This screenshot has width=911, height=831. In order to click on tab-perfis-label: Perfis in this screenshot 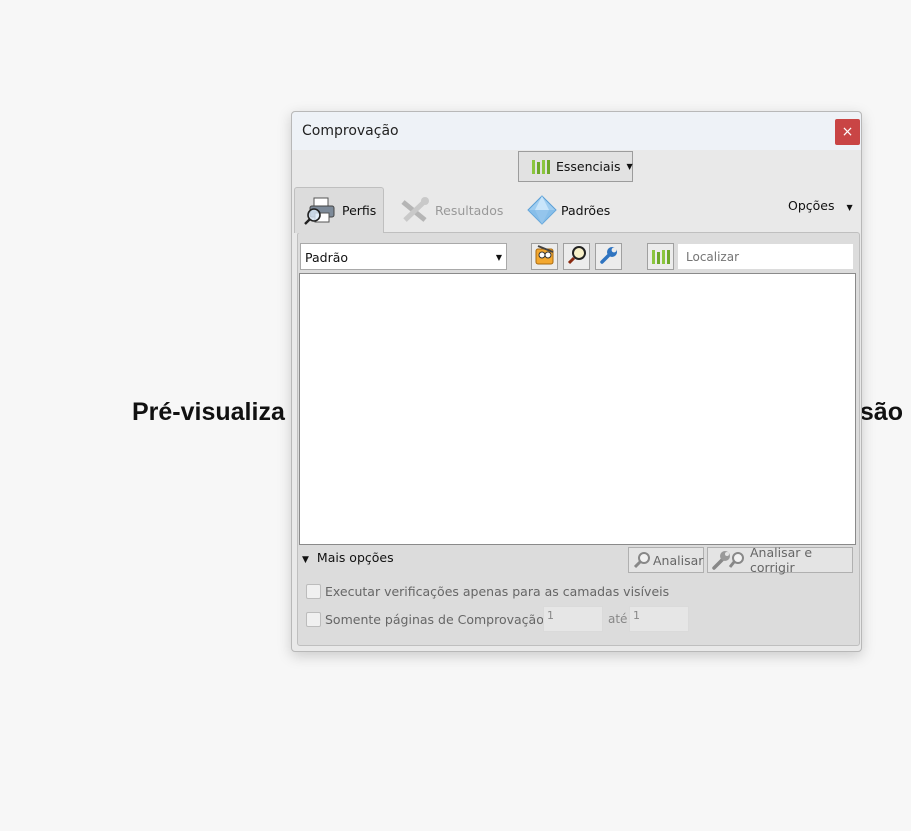, I will do `click(359, 210)`.